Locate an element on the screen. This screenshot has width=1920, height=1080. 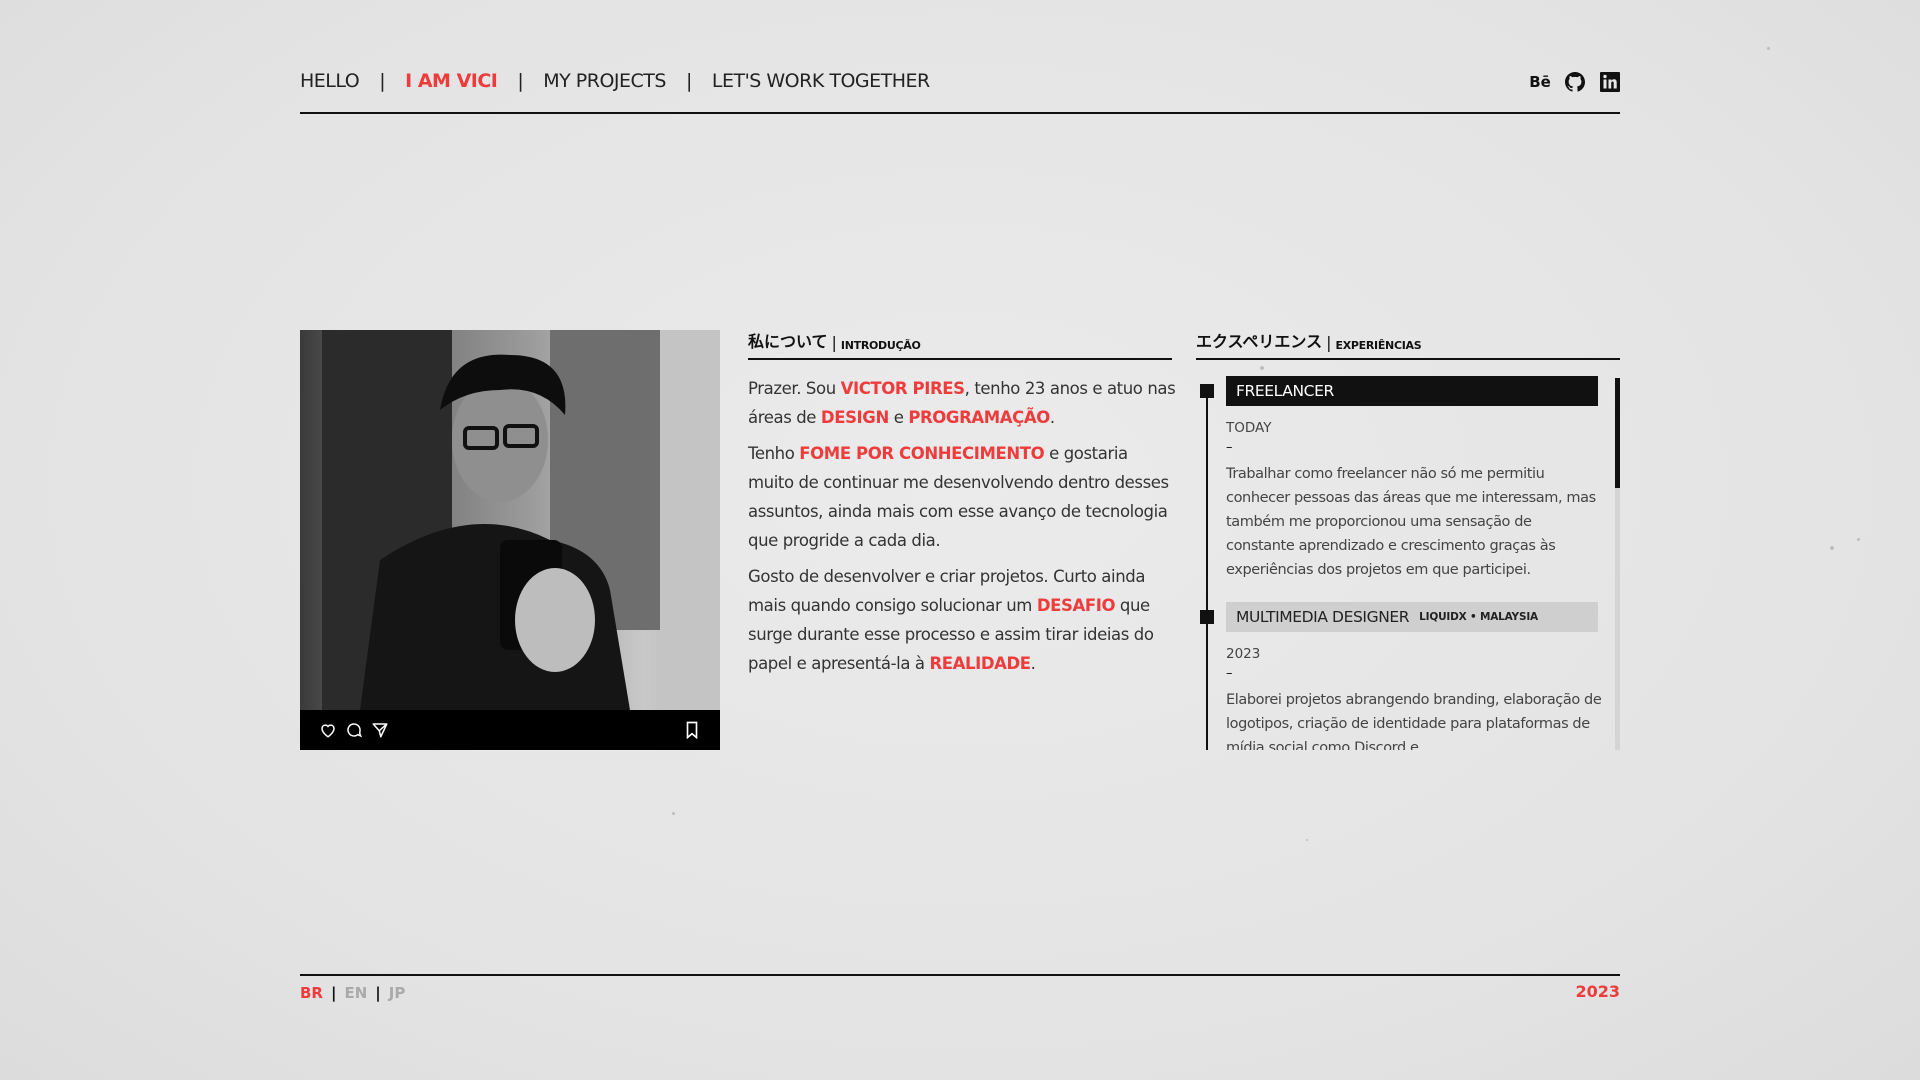
scrollbar-thumb is located at coordinates (1617, 433).